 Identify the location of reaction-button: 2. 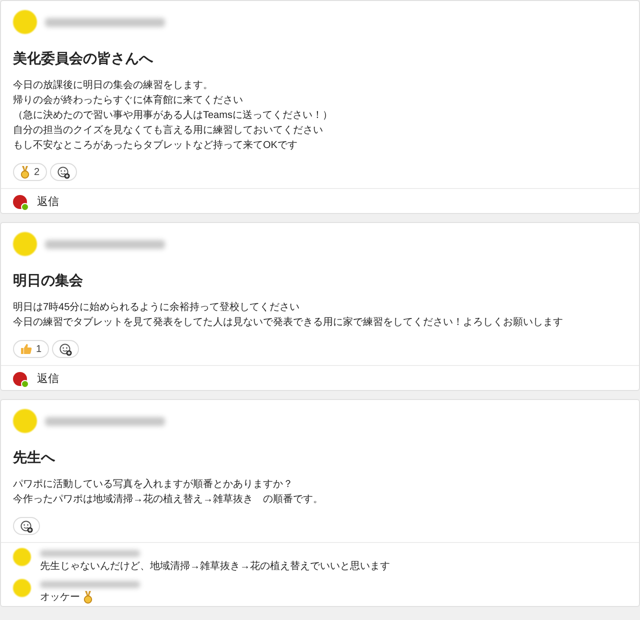
(30, 172).